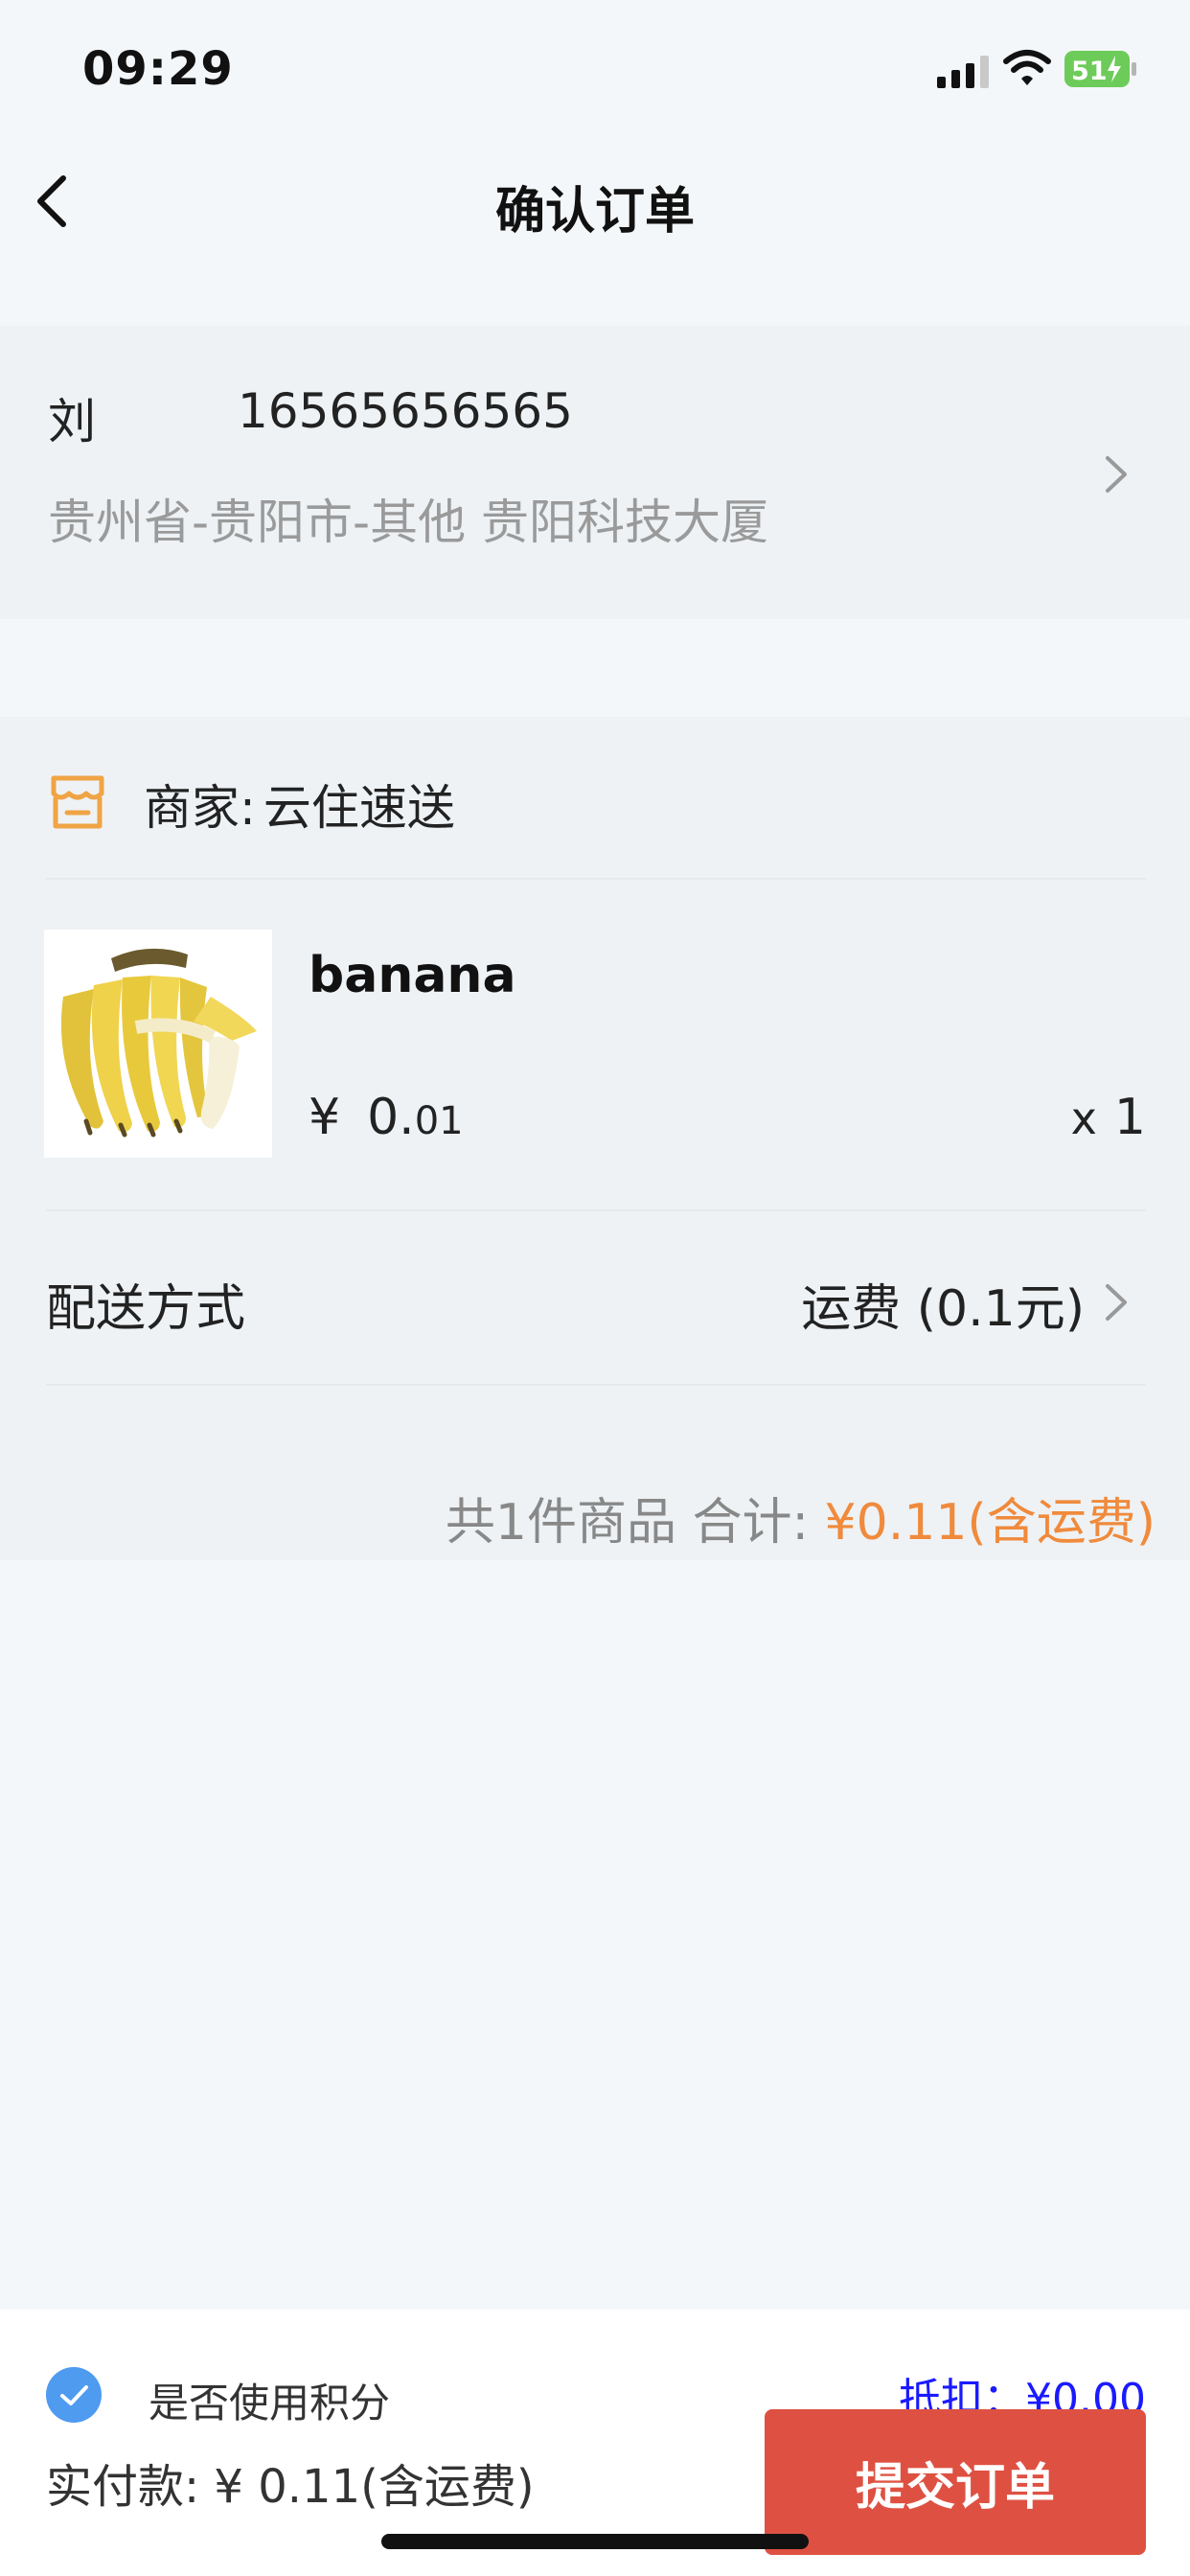  Describe the element at coordinates (594, 212) in the screenshot. I see `page-title: 确认订单` at that location.